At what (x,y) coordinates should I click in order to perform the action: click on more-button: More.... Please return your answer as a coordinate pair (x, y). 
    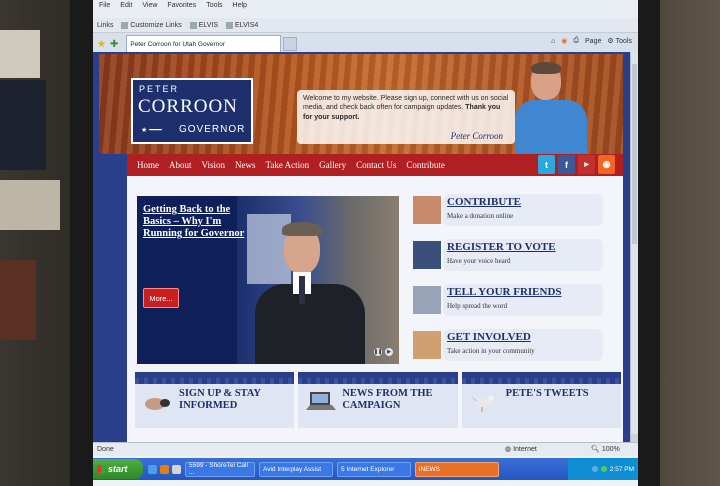
    Looking at the image, I should click on (161, 298).